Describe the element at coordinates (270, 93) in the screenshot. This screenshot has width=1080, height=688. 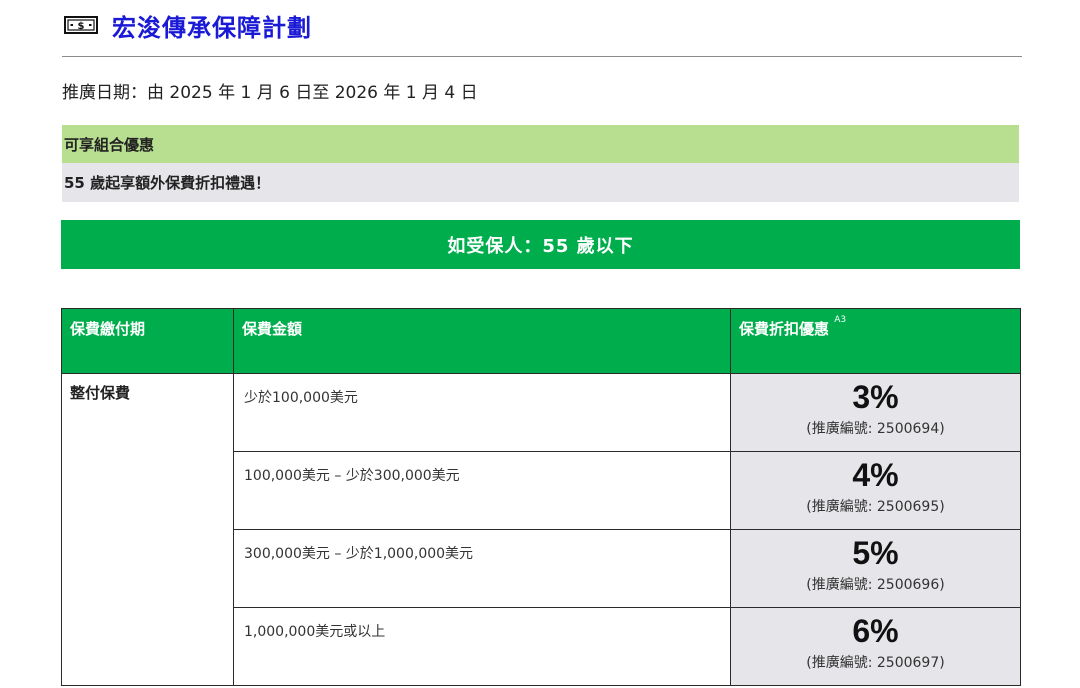
I see `promo-period: 推廣日期：由 2025 年 1 月 6 日至 2026 年 1 月 4 日` at that location.